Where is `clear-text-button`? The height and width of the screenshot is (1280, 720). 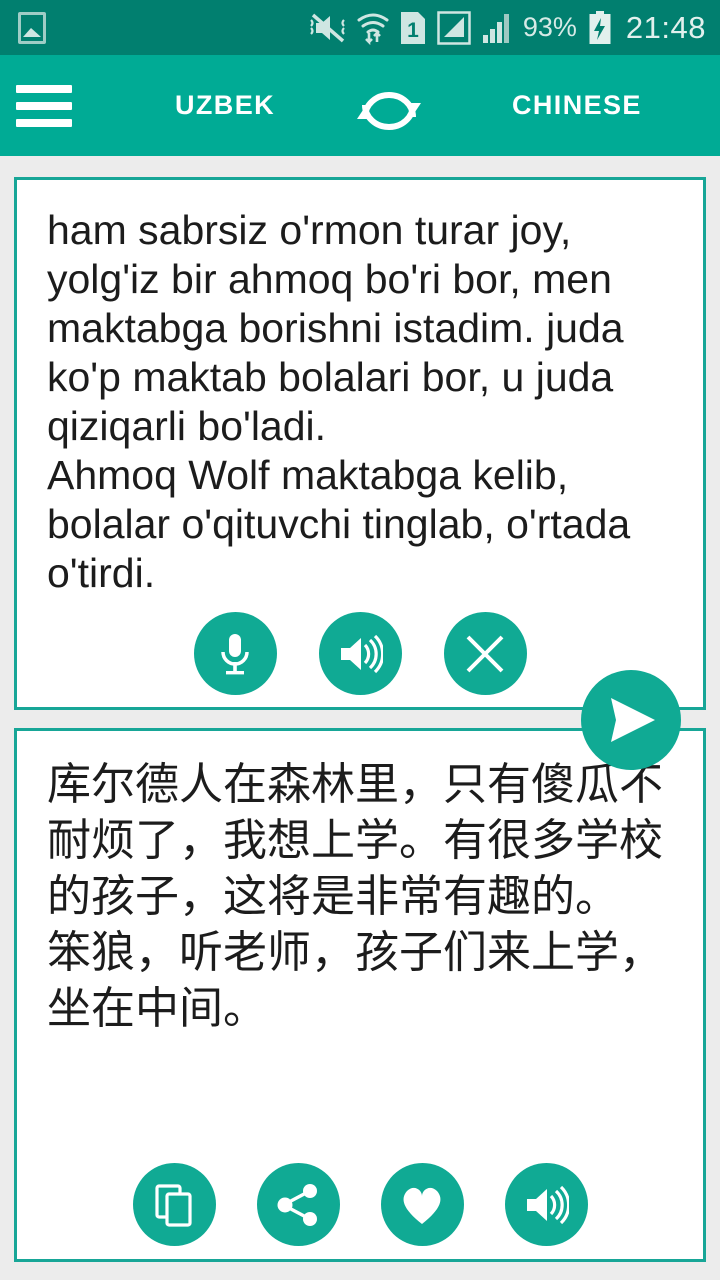 clear-text-button is located at coordinates (485, 653).